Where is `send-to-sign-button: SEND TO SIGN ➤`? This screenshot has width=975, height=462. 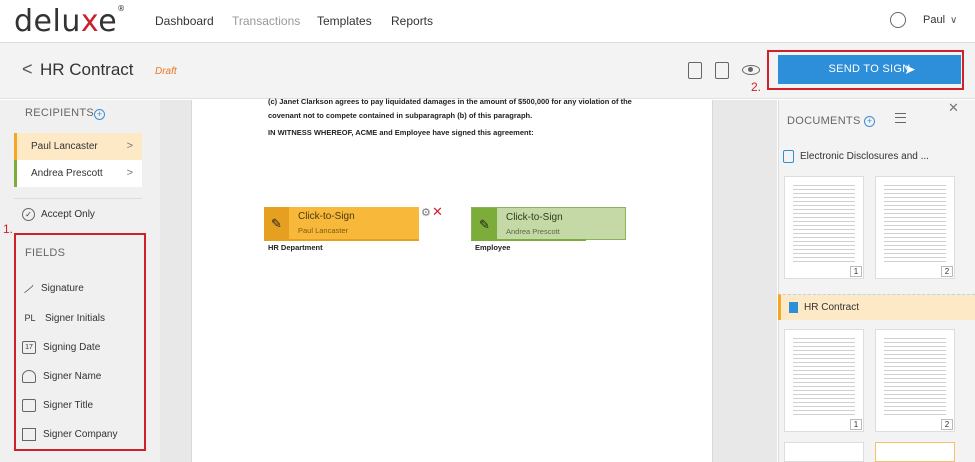
send-to-sign-button: SEND TO SIGN ➤ is located at coordinates (869, 69).